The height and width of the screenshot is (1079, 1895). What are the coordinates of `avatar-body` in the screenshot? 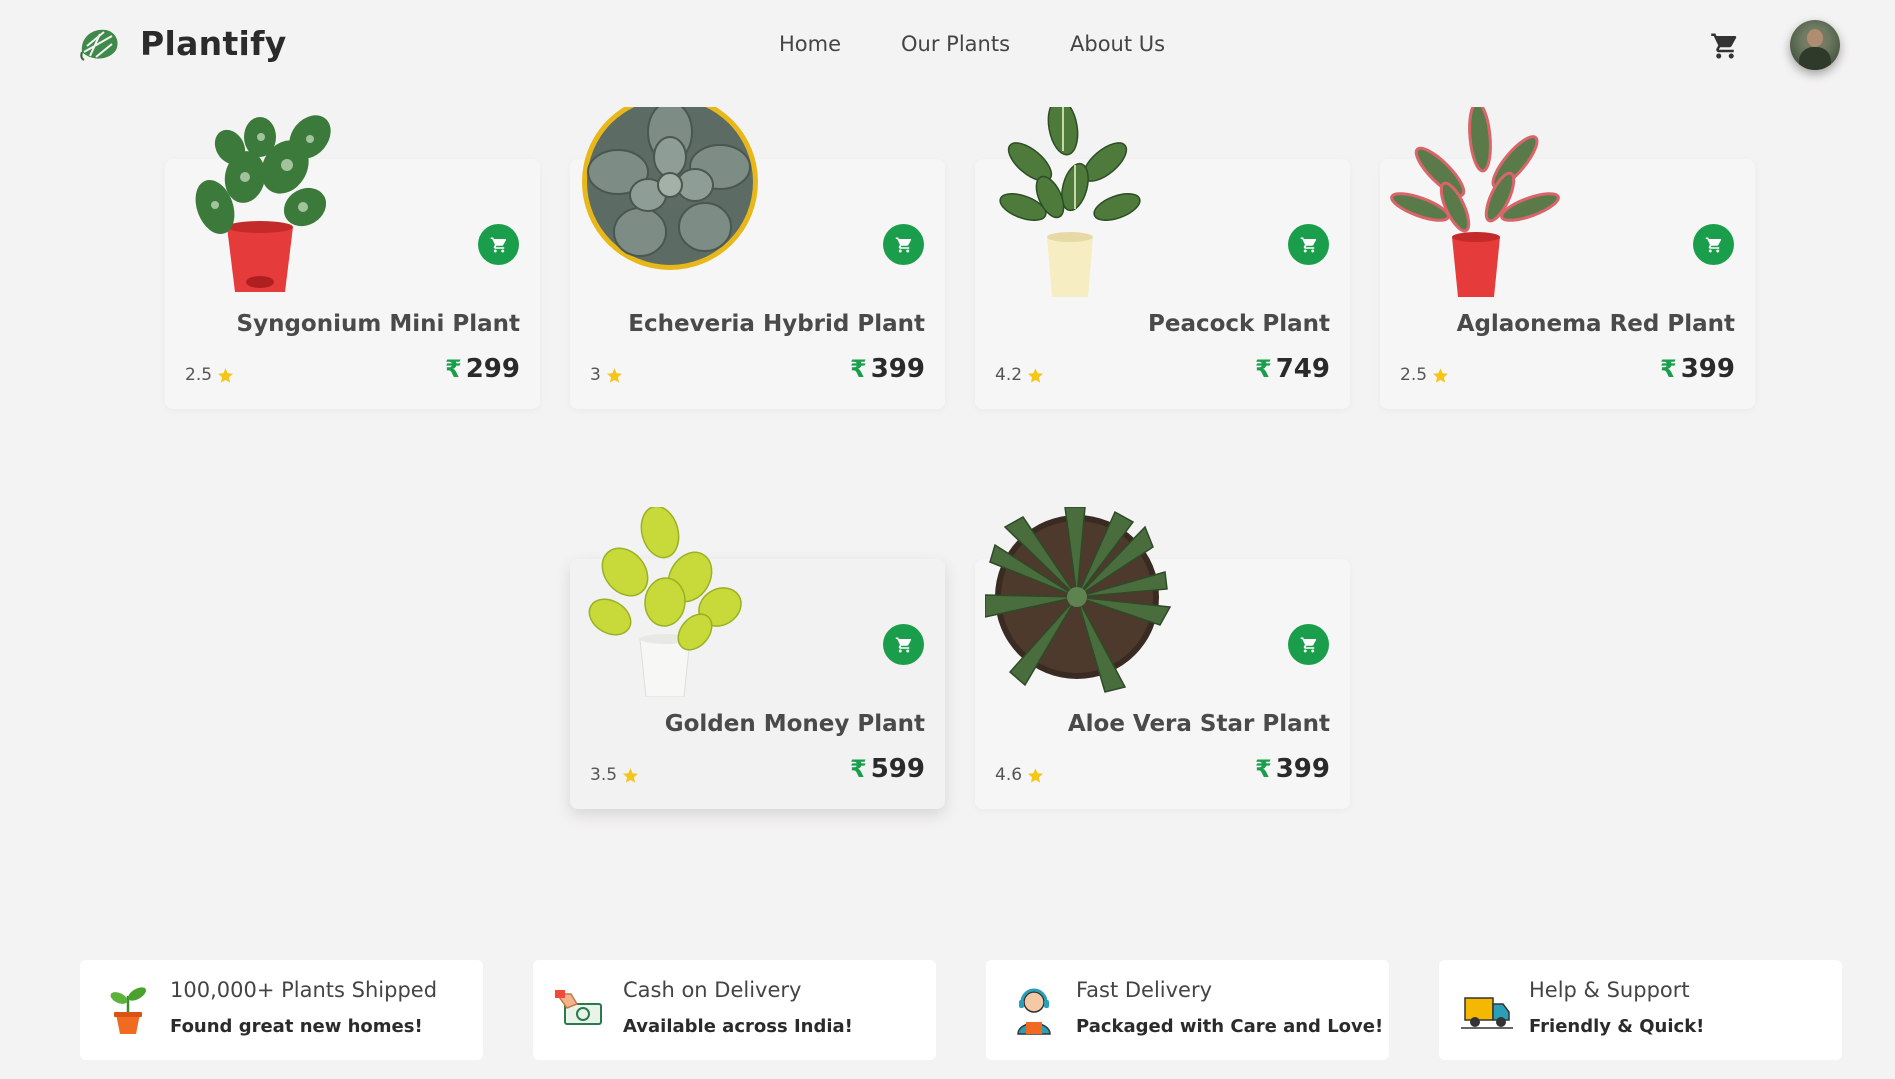 It's located at (1815, 58).